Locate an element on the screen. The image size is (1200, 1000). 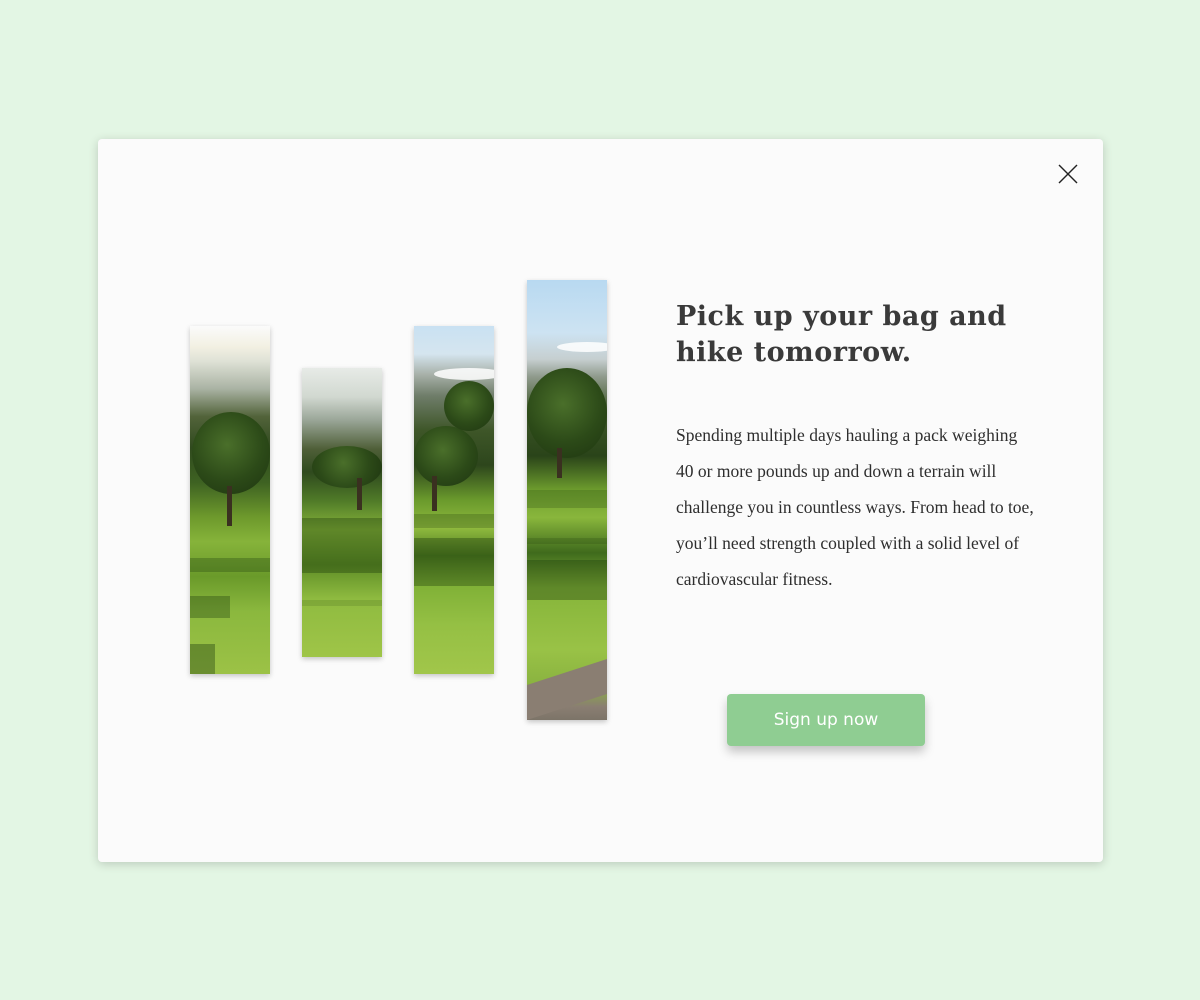
close-button is located at coordinates (1068, 174).